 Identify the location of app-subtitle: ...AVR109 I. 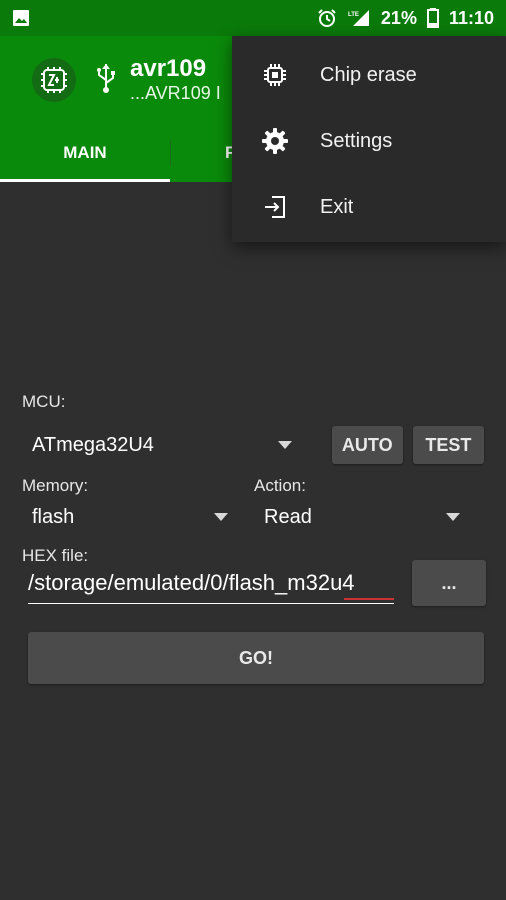
(175, 93).